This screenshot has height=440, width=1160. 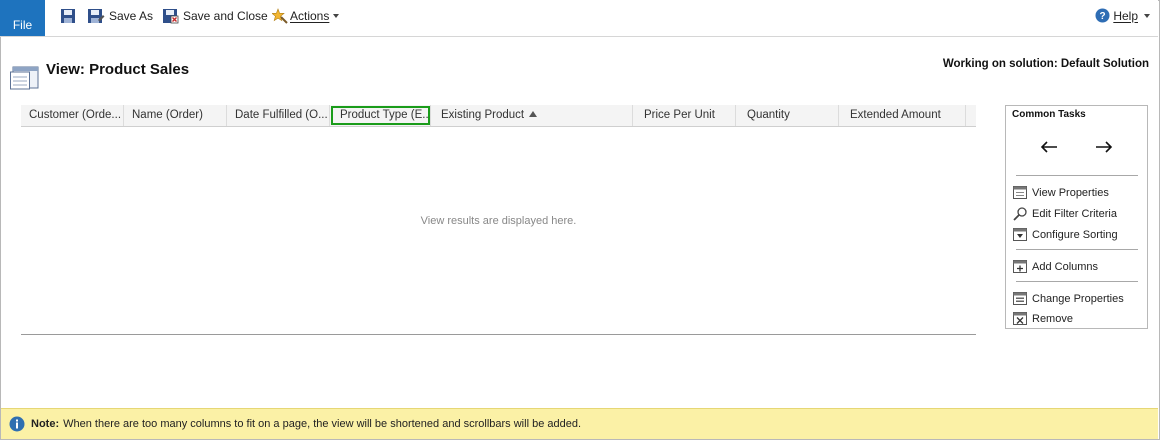 I want to click on actions-label: Actions, so click(x=310, y=16).